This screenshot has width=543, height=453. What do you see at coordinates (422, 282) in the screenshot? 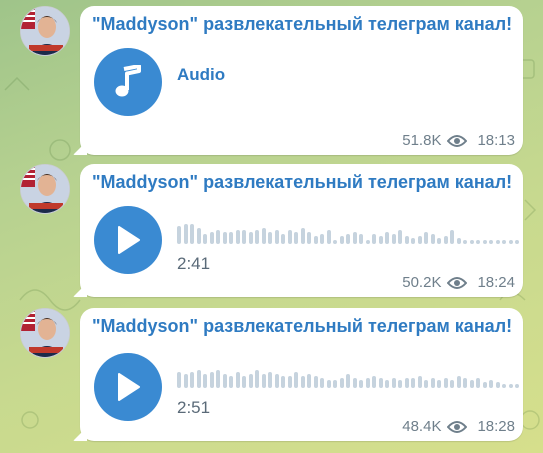
I see `views-count: 50.2K` at bounding box center [422, 282].